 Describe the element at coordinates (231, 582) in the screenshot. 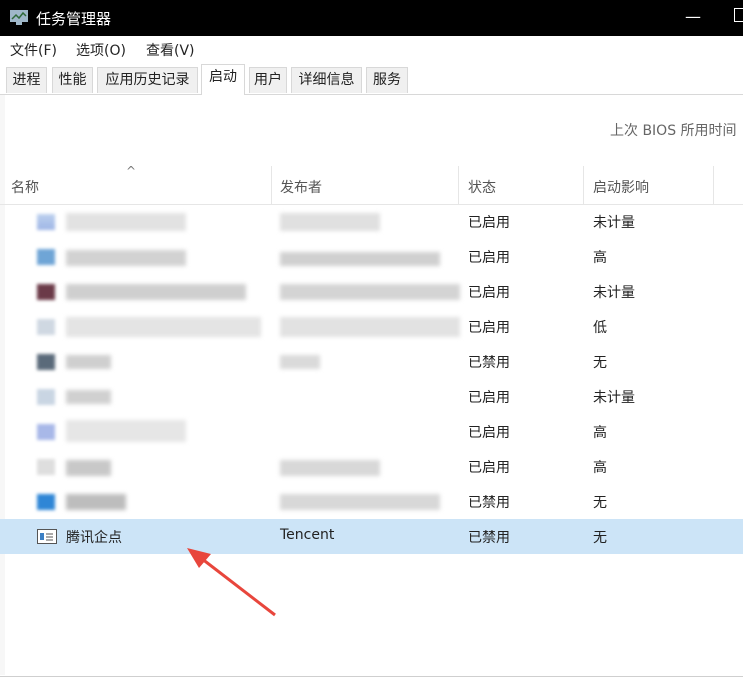

I see `red-arrow-annotation` at that location.